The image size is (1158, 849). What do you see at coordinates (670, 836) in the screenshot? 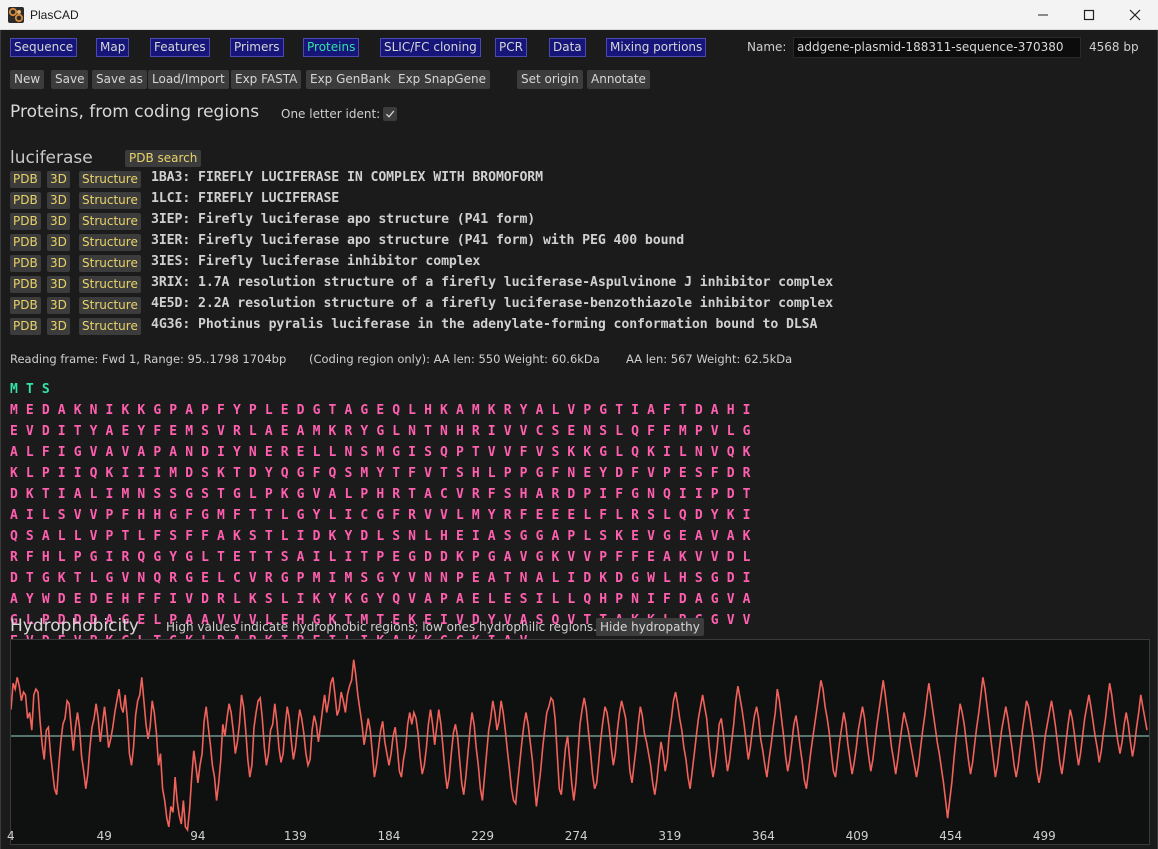
I see `x-tick-label: 319` at bounding box center [670, 836].